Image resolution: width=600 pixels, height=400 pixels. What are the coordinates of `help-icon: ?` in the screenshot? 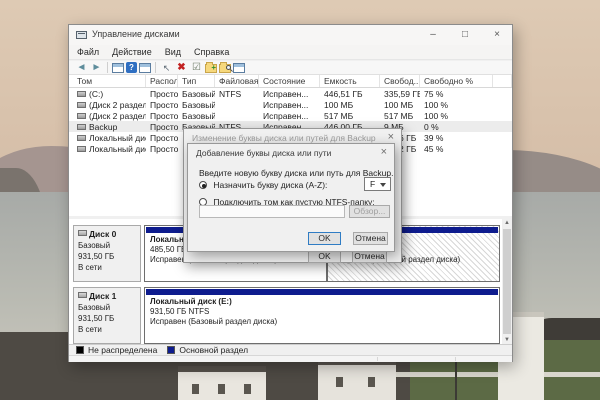 It's located at (131, 67).